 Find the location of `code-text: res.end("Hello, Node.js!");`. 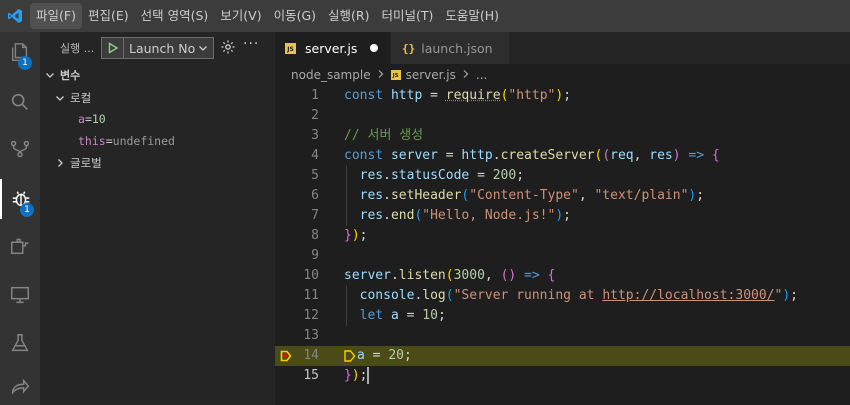

code-text: res.end("Hello, Node.js!"); is located at coordinates (457, 216).